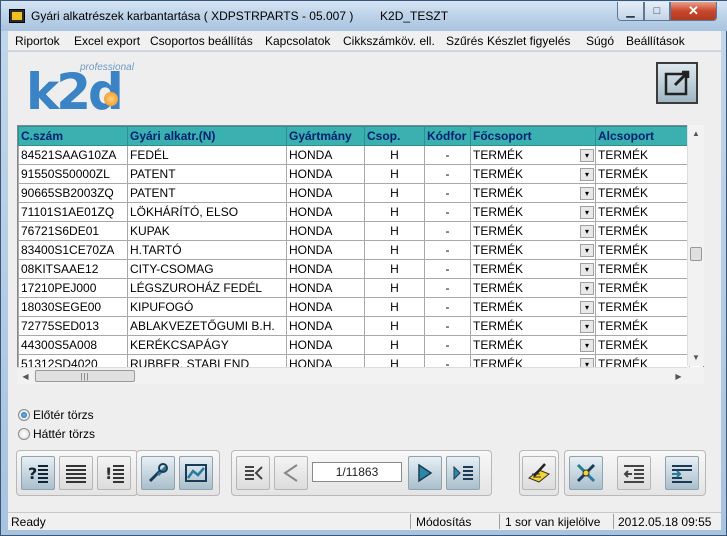  I want to click on next-record-button, so click(425, 473).